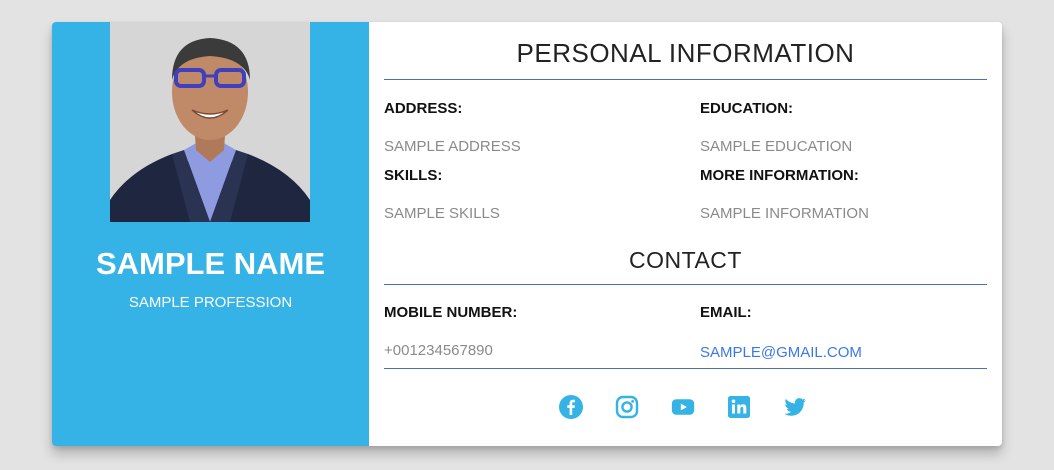 This screenshot has width=1054, height=470. I want to click on more-information-value: SAMPLE INFORMATION, so click(784, 213).